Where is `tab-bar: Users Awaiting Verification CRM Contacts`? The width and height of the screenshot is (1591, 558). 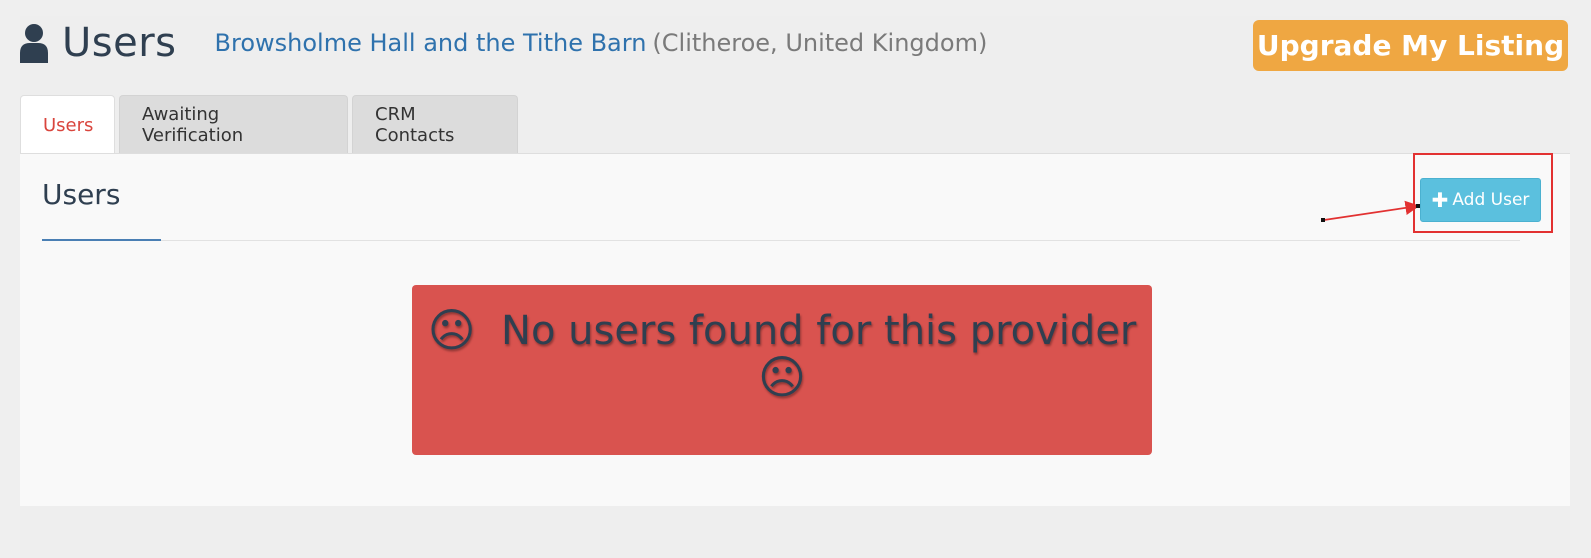 tab-bar: Users Awaiting Verification CRM Contacts is located at coordinates (271, 124).